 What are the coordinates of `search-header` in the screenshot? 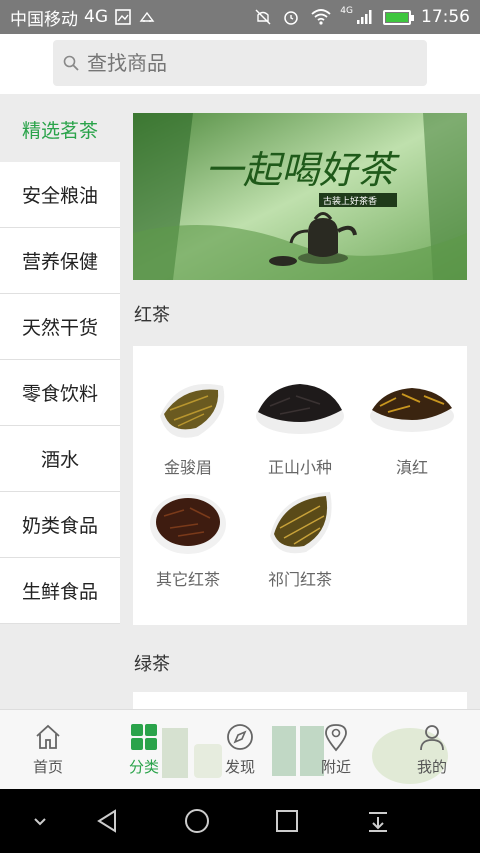 It's located at (240, 64).